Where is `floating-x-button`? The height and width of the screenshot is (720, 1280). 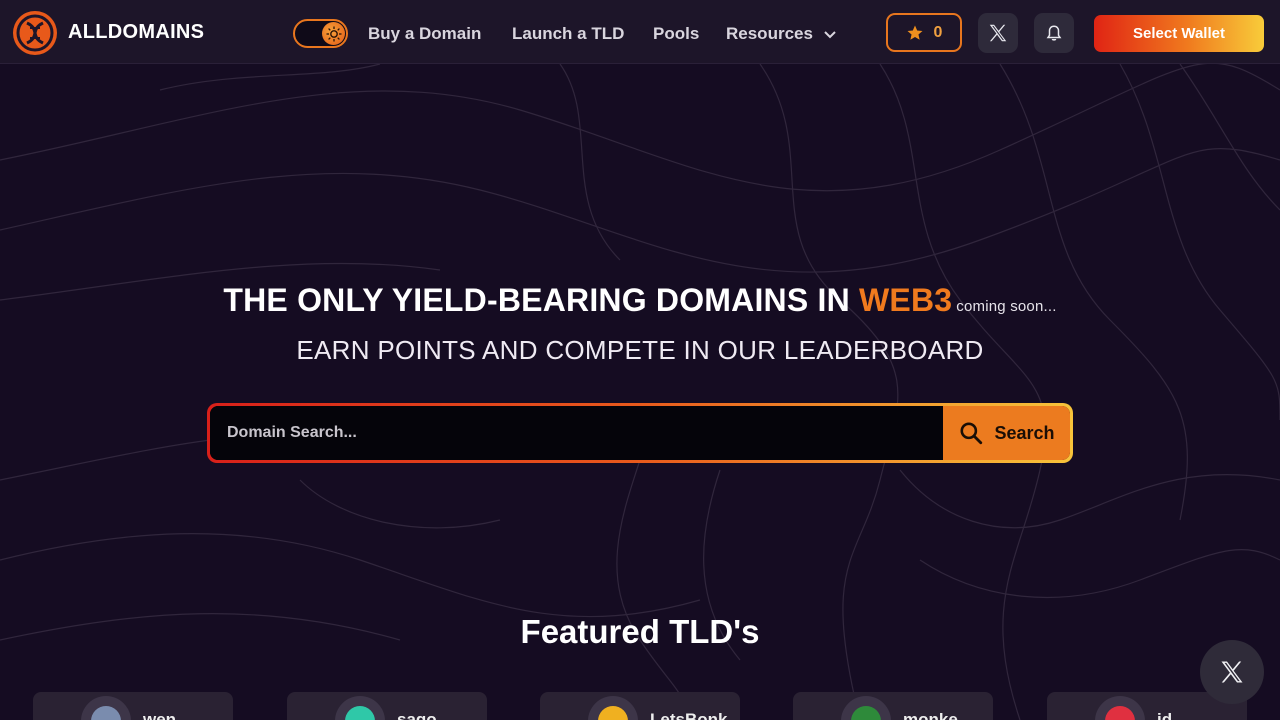
floating-x-button is located at coordinates (1232, 672).